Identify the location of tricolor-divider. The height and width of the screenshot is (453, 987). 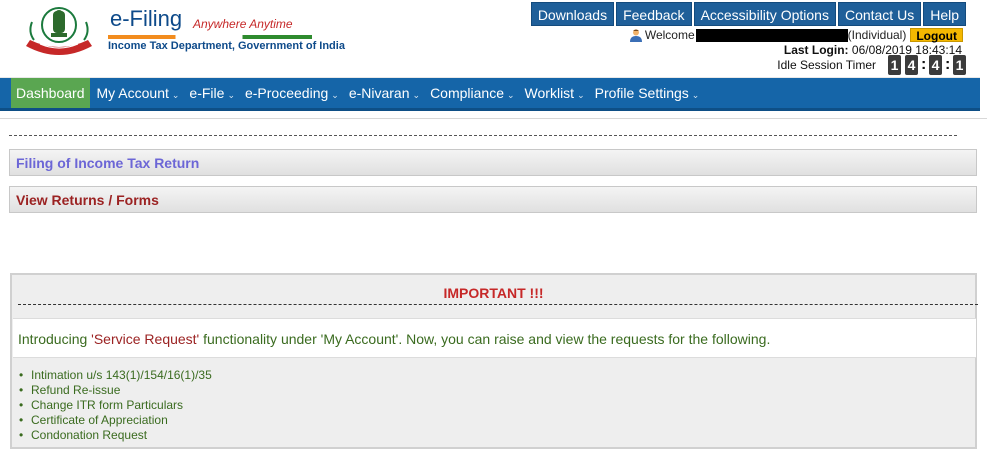
(210, 37).